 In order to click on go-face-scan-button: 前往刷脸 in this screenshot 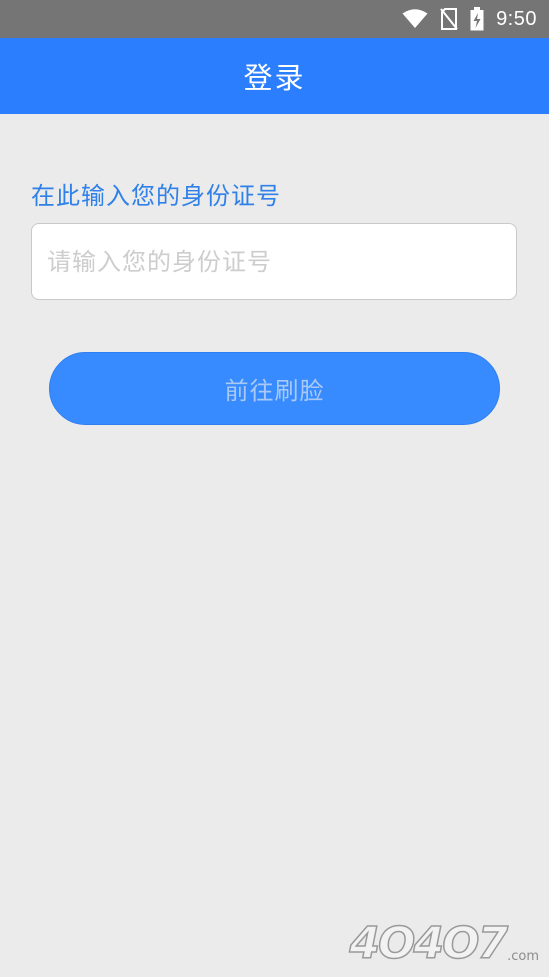, I will do `click(274, 388)`.